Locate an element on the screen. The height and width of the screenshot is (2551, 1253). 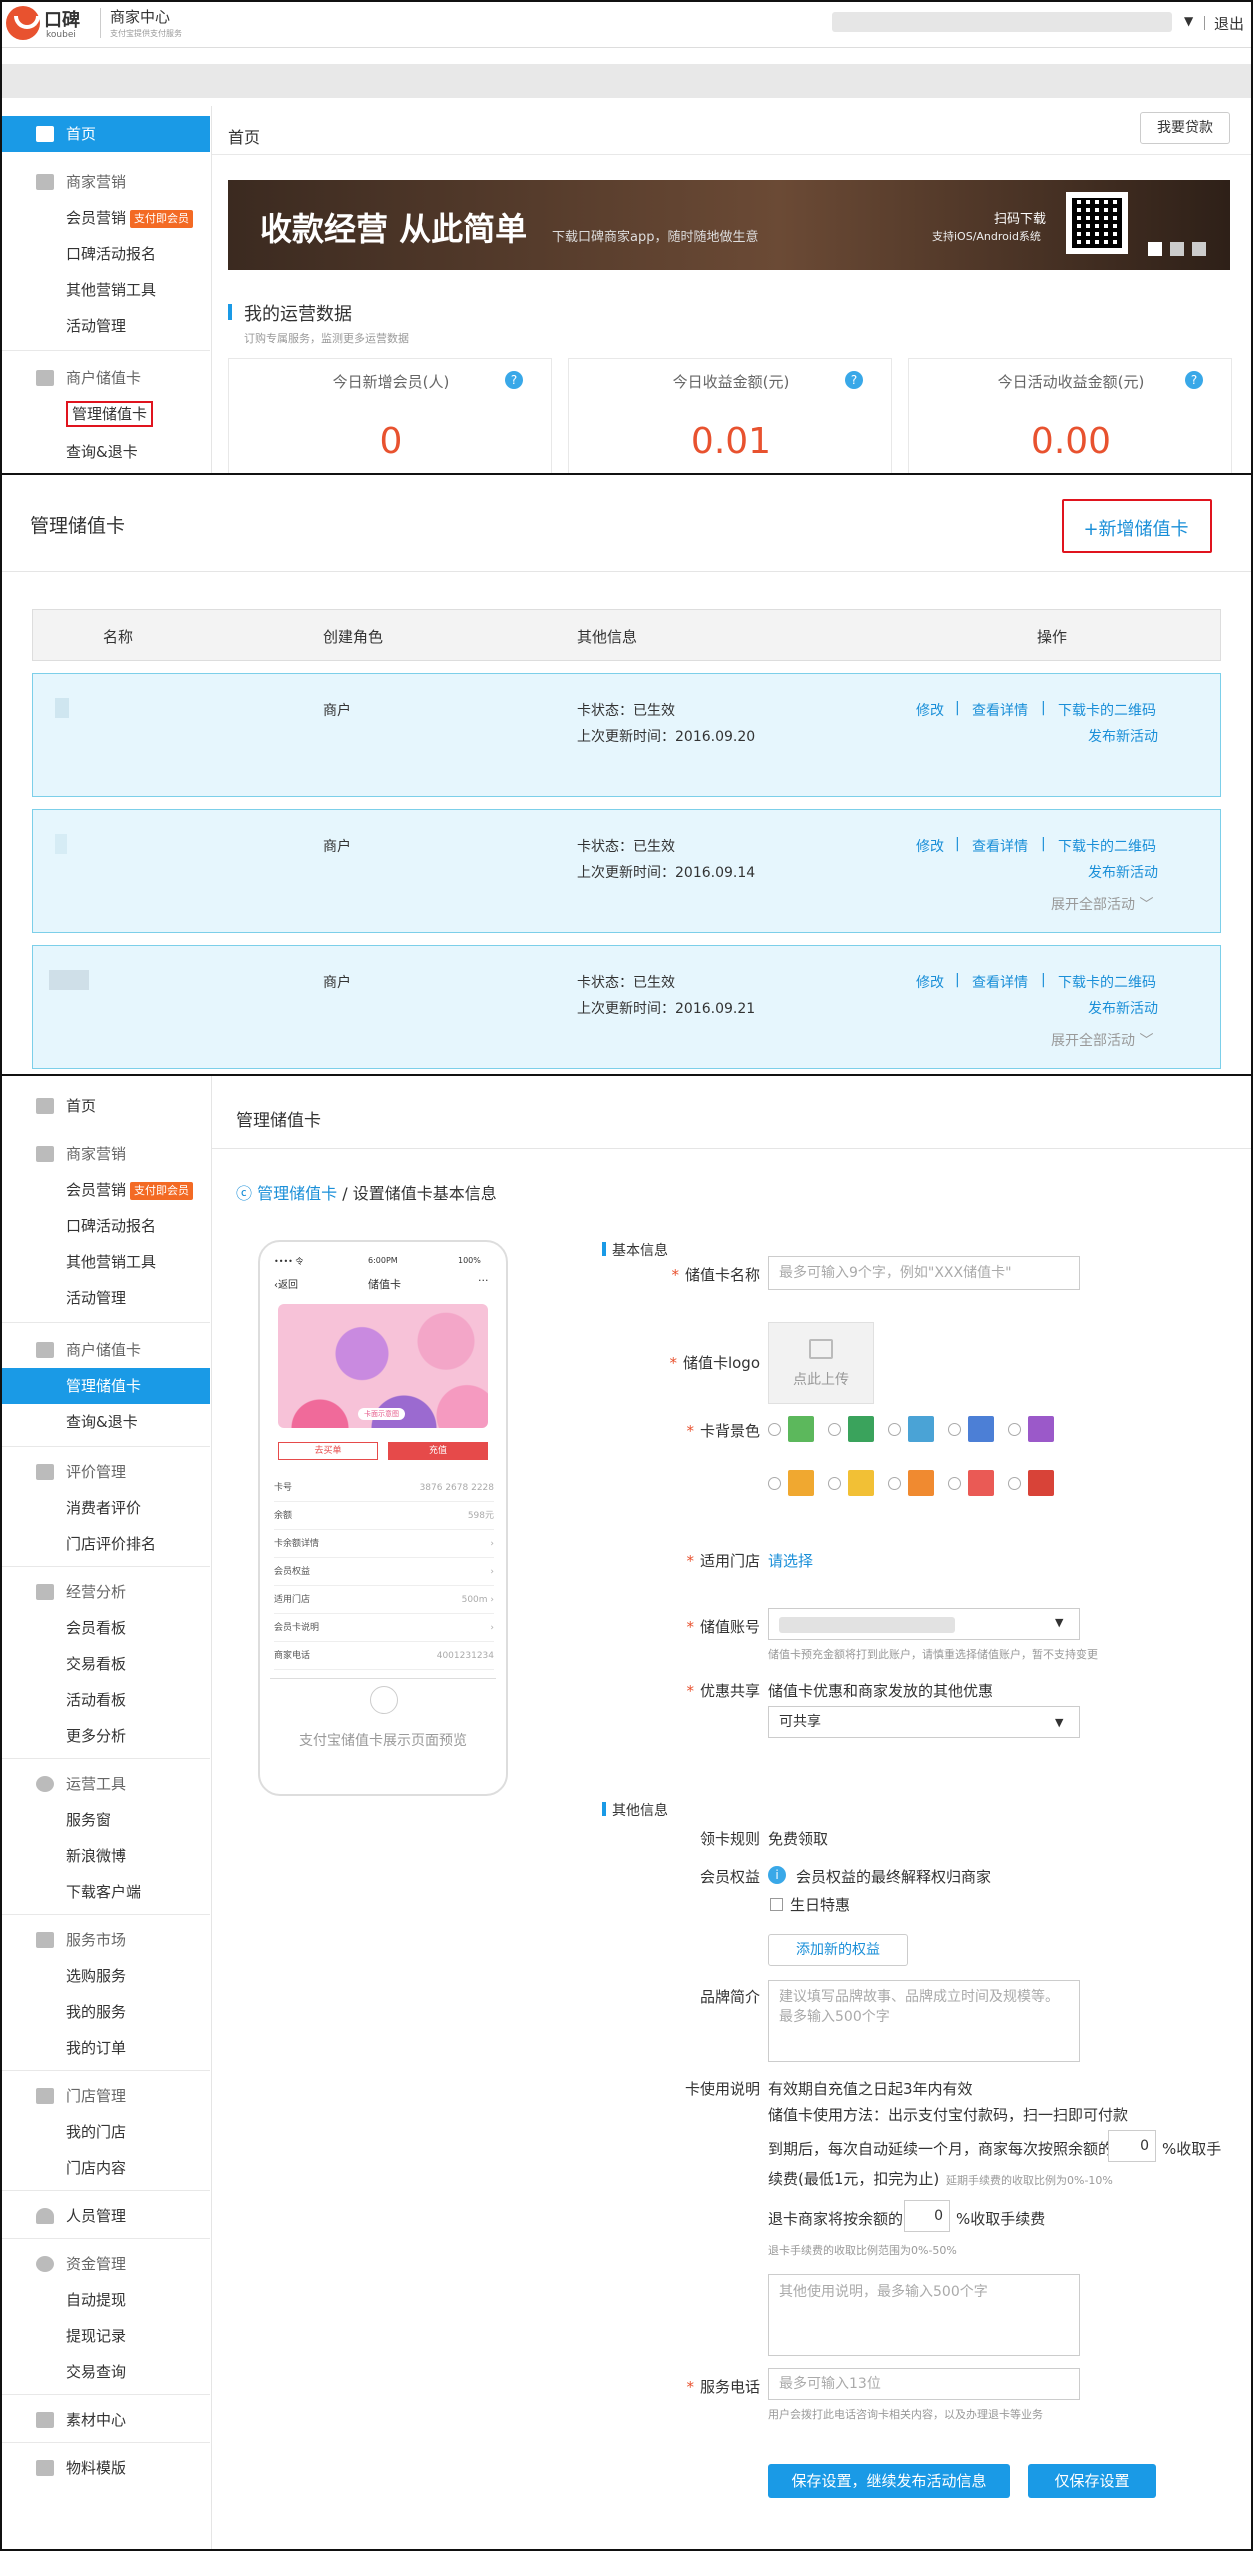
back-circle-icon: ⓒ is located at coordinates (244, 1193).